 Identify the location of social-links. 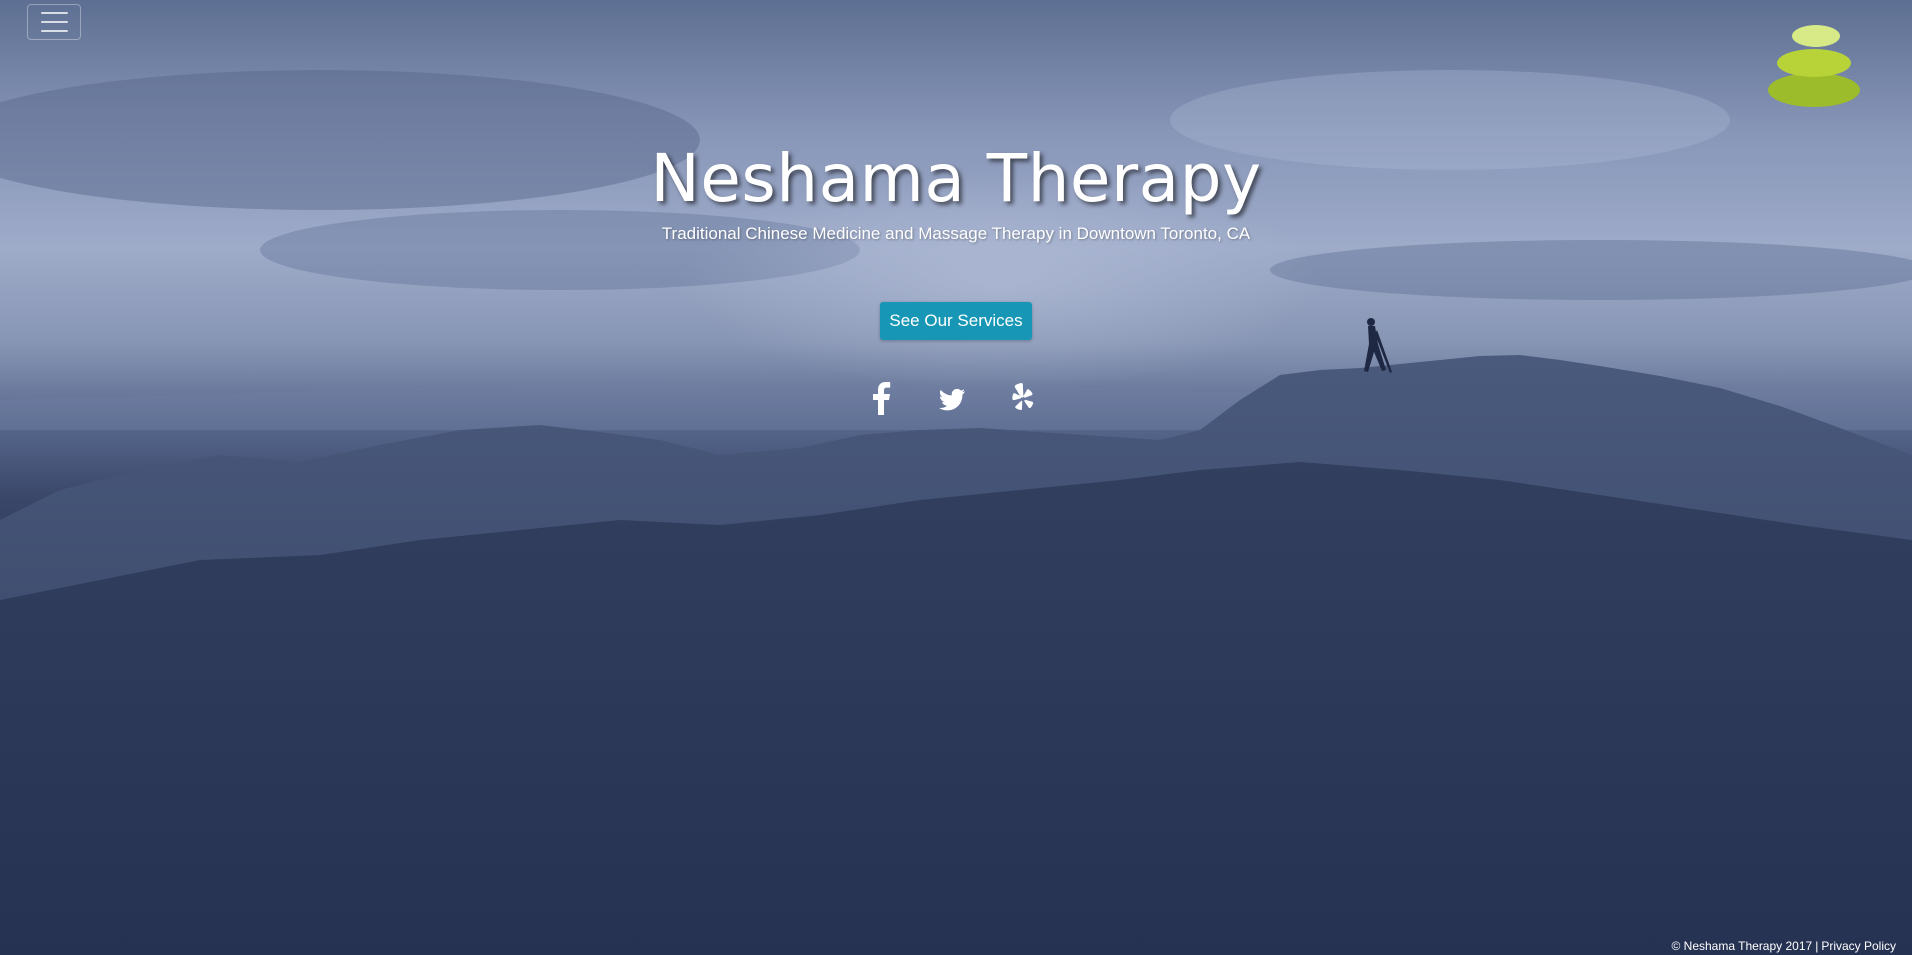
(956, 398).